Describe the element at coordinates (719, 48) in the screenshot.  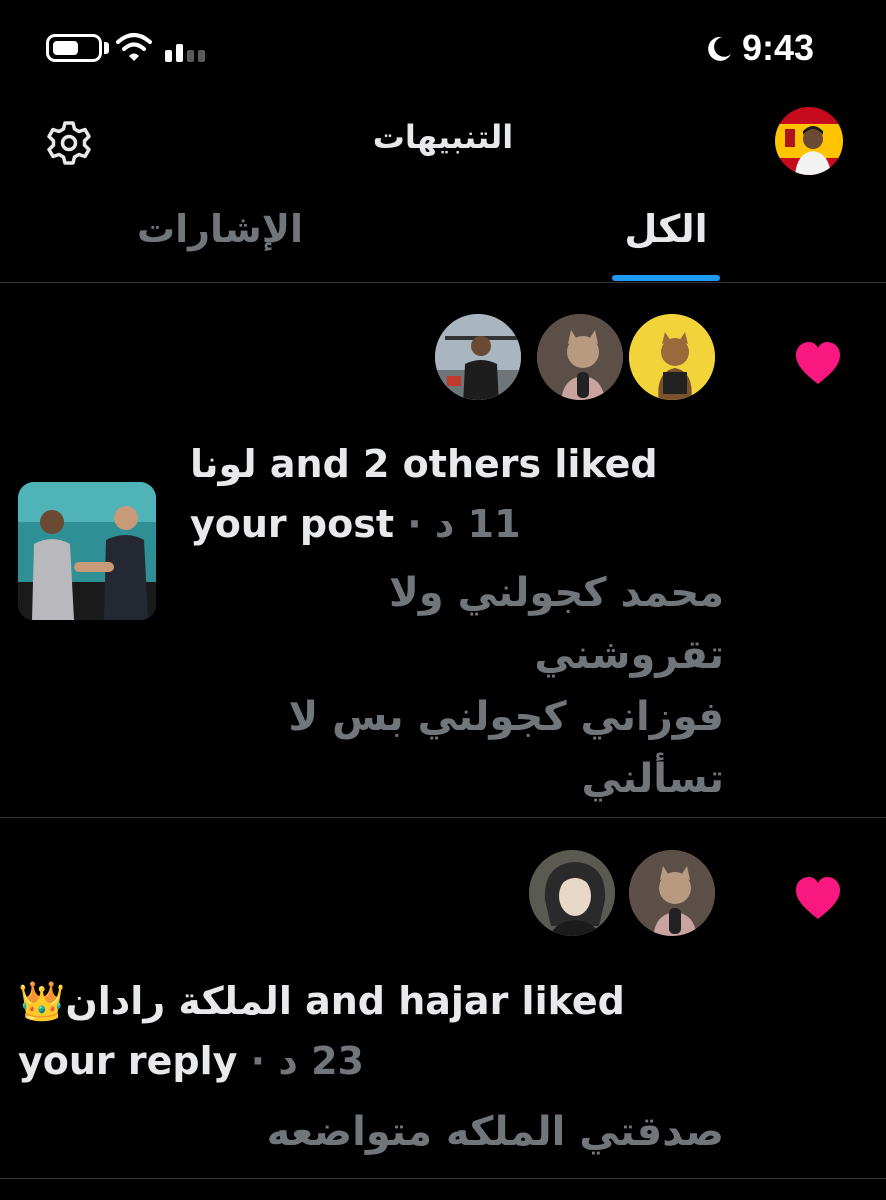
I see `moon-icon` at that location.